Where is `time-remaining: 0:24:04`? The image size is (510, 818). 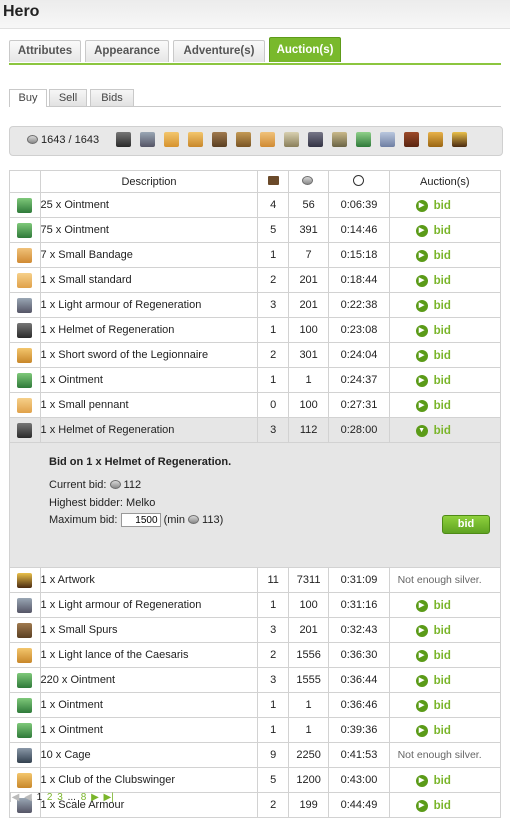 time-remaining: 0:24:04 is located at coordinates (359, 355).